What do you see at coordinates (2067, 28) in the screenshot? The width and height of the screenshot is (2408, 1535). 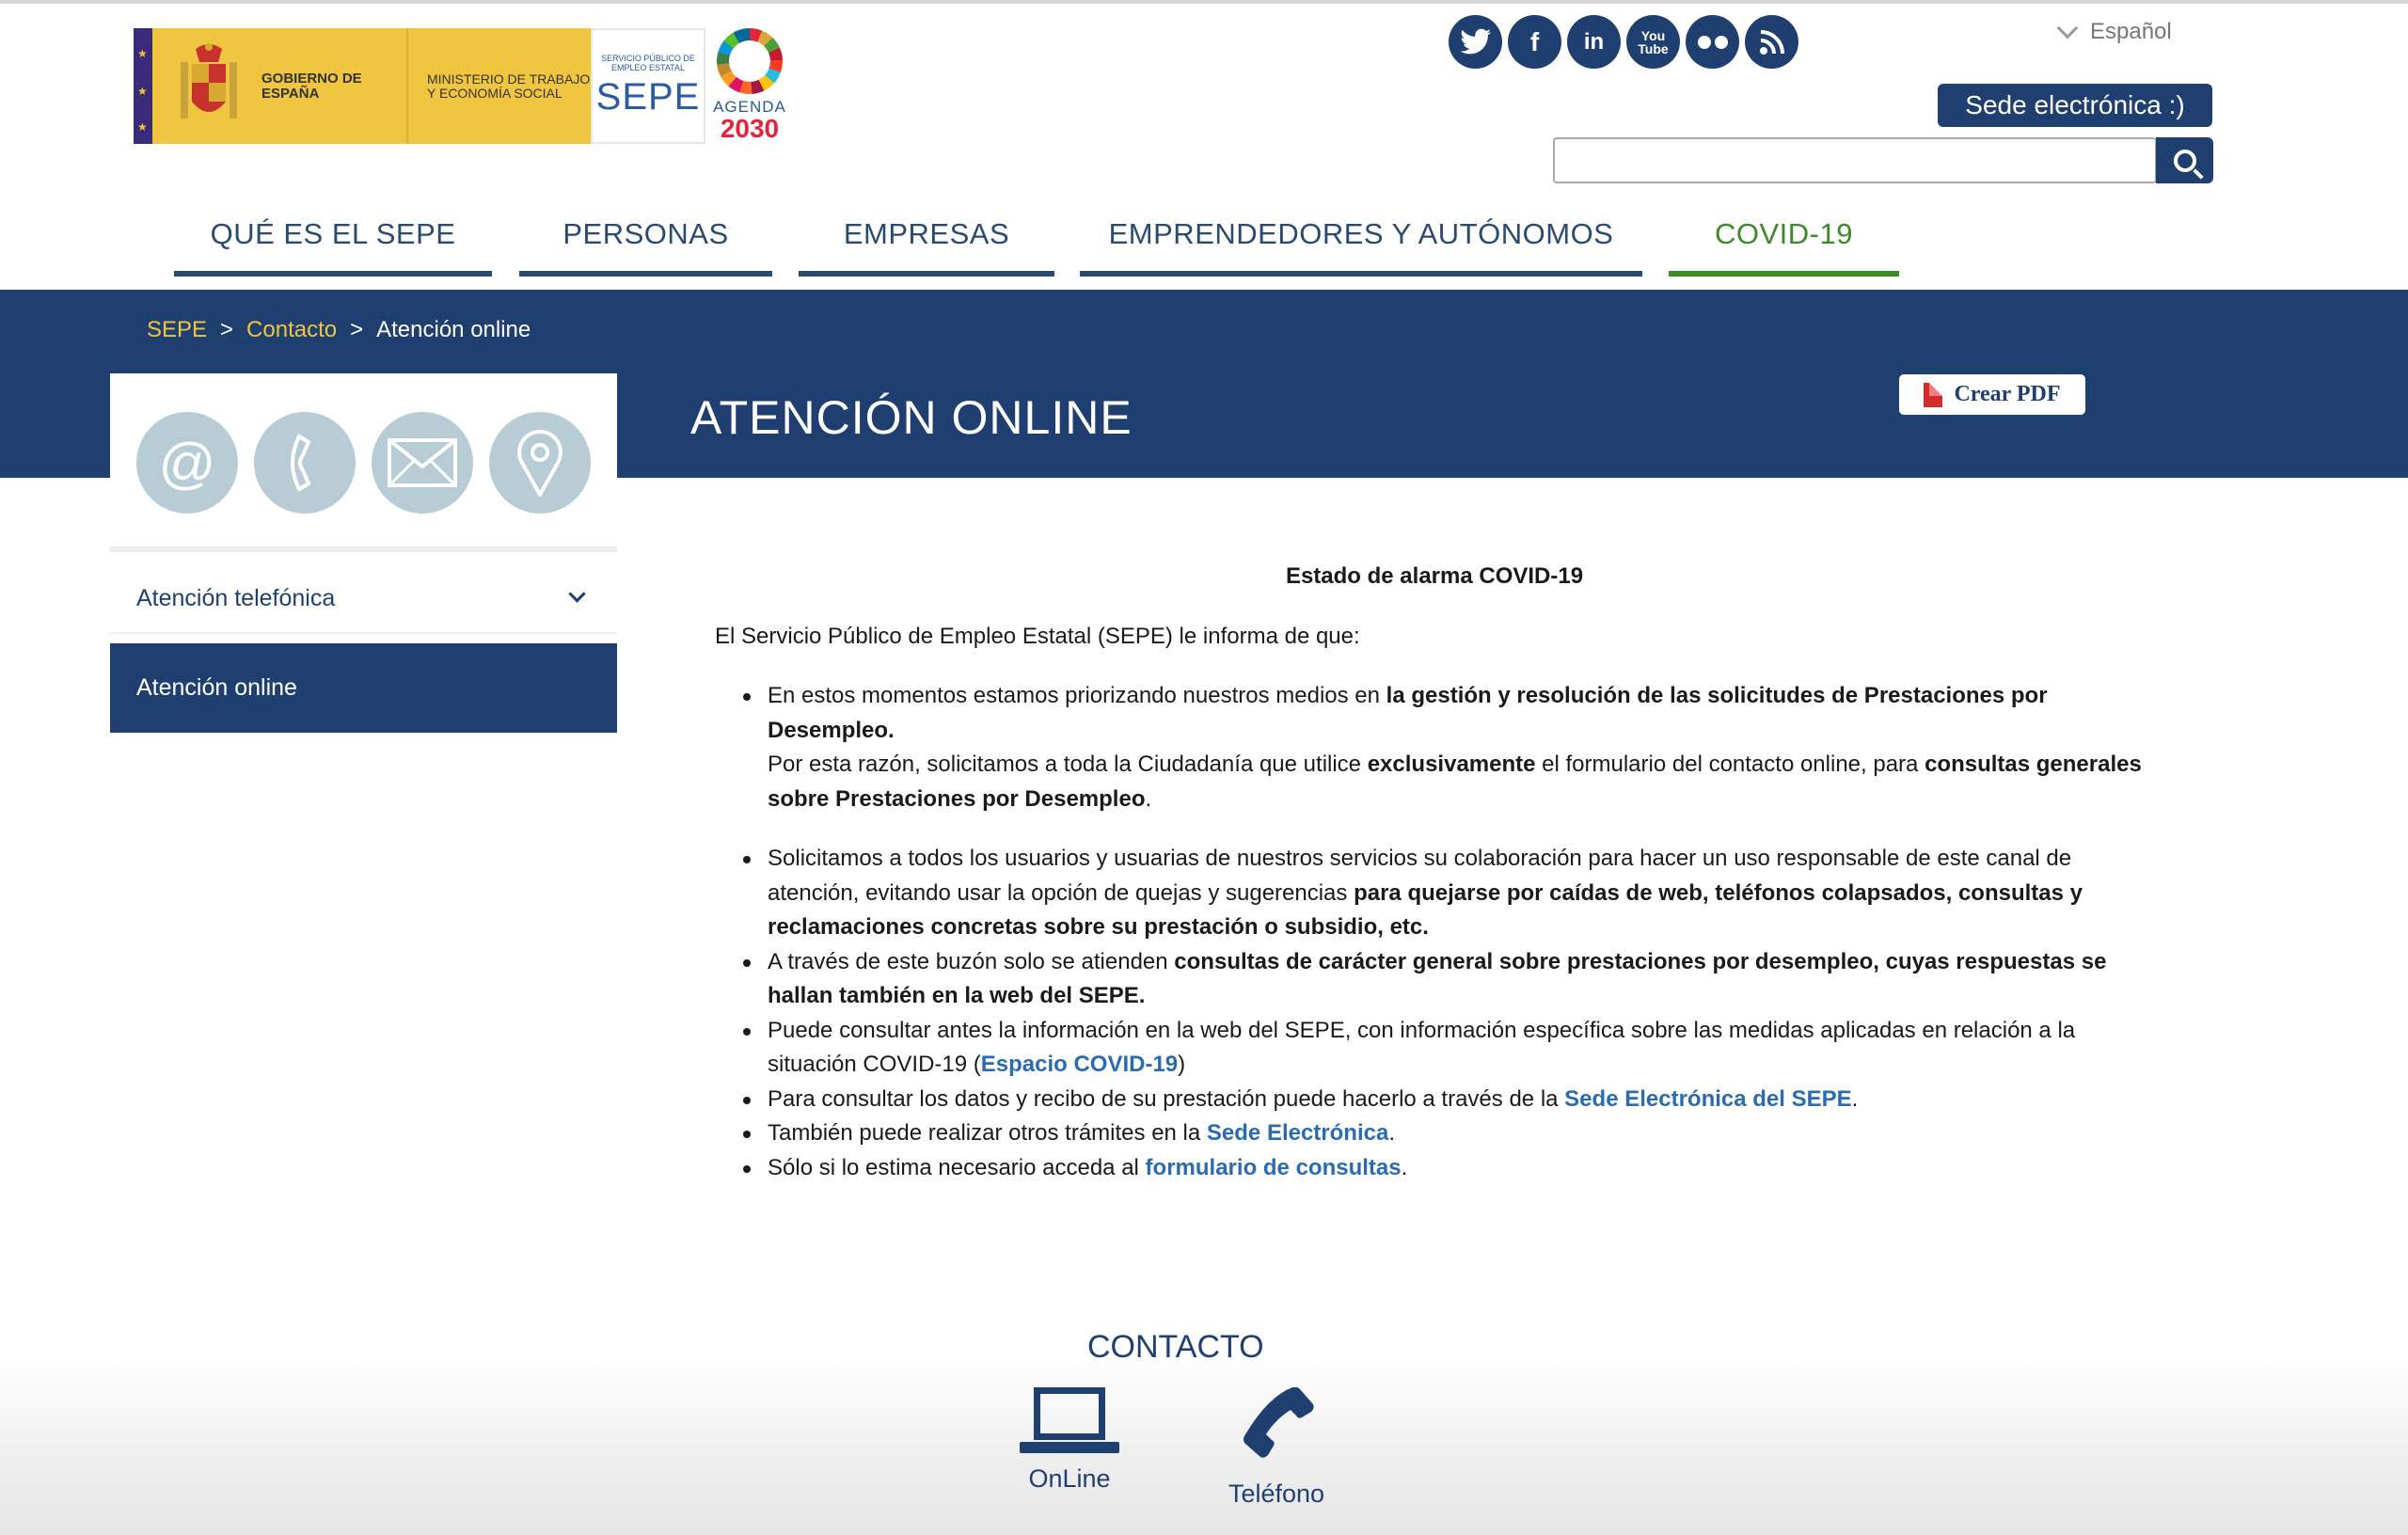 I see `chevron-down-icon` at bounding box center [2067, 28].